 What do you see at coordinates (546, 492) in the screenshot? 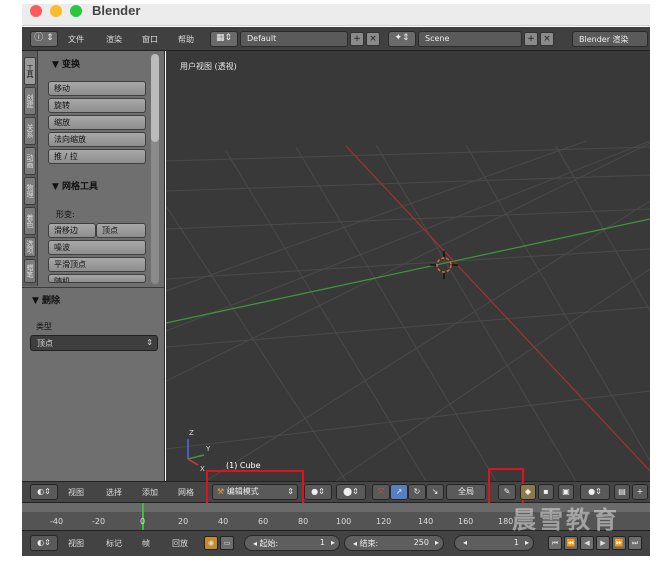
I see `vertex-select-icon: ▪` at bounding box center [546, 492].